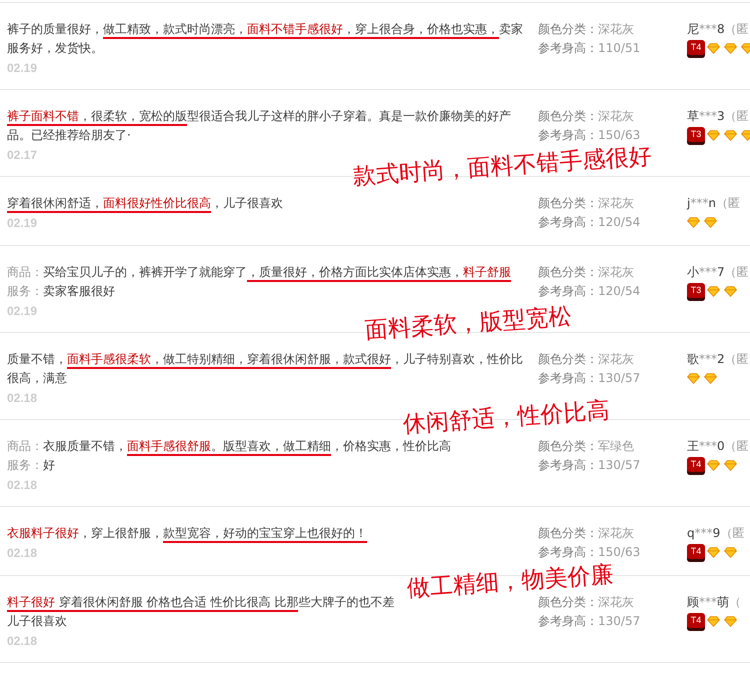 This screenshot has height=692, width=750. I want to click on review-text: 衣服料子很好，穿上很舒服，款型宽容，好动的宝宝穿上也很好的！, so click(269, 533).